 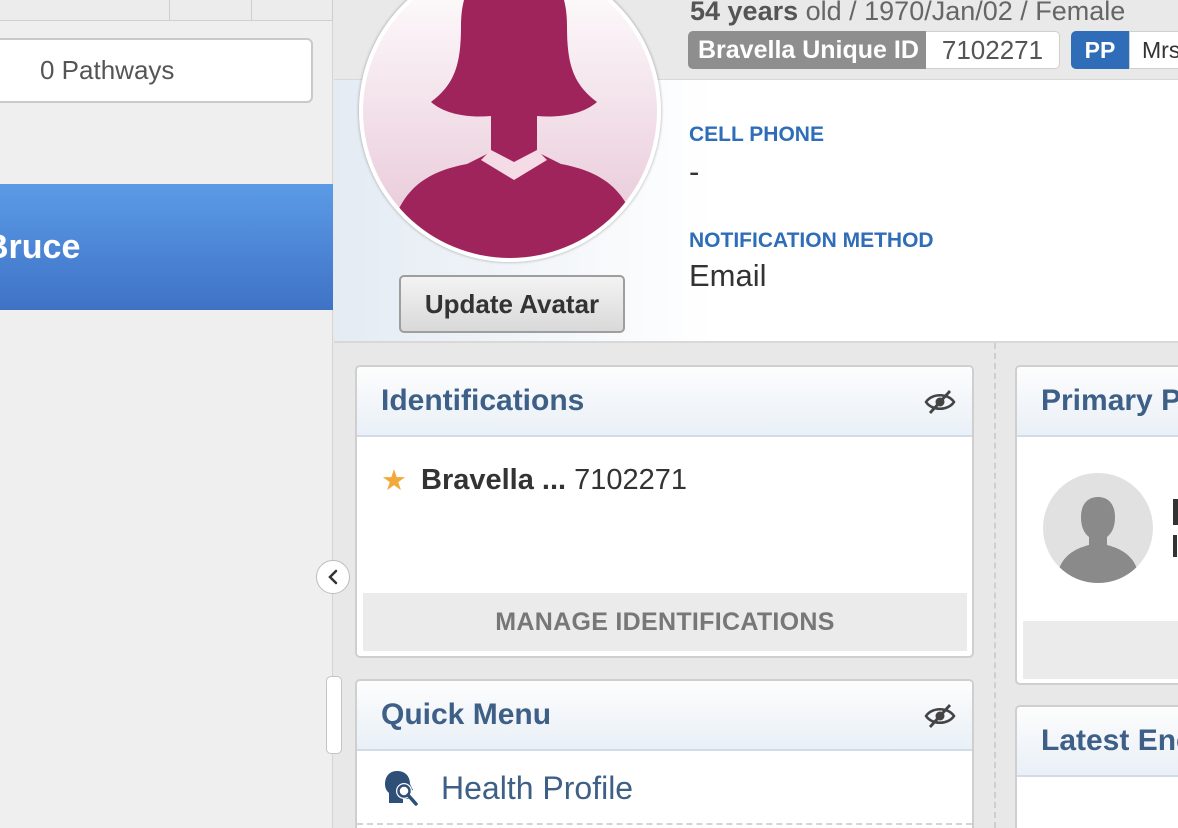 What do you see at coordinates (962, 13) in the screenshot?
I see `patient-dob-gender: old / 1970/Jan/02 / Female` at bounding box center [962, 13].